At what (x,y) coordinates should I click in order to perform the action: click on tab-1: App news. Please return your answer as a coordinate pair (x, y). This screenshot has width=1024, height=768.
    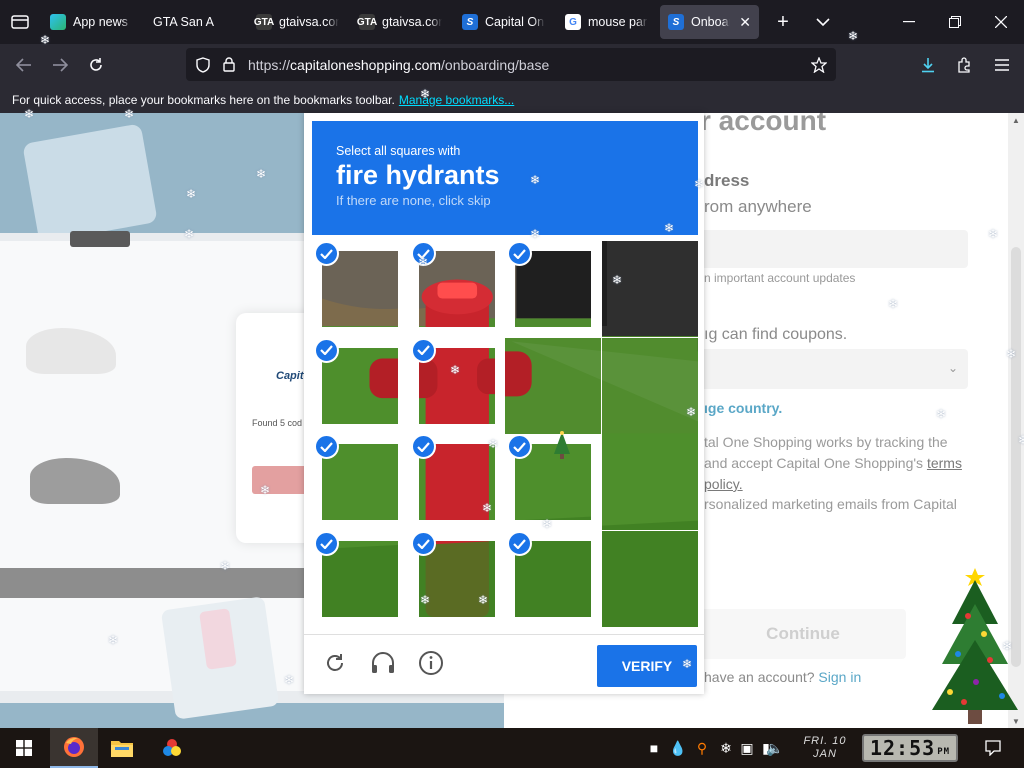
    Looking at the image, I should click on (91, 22).